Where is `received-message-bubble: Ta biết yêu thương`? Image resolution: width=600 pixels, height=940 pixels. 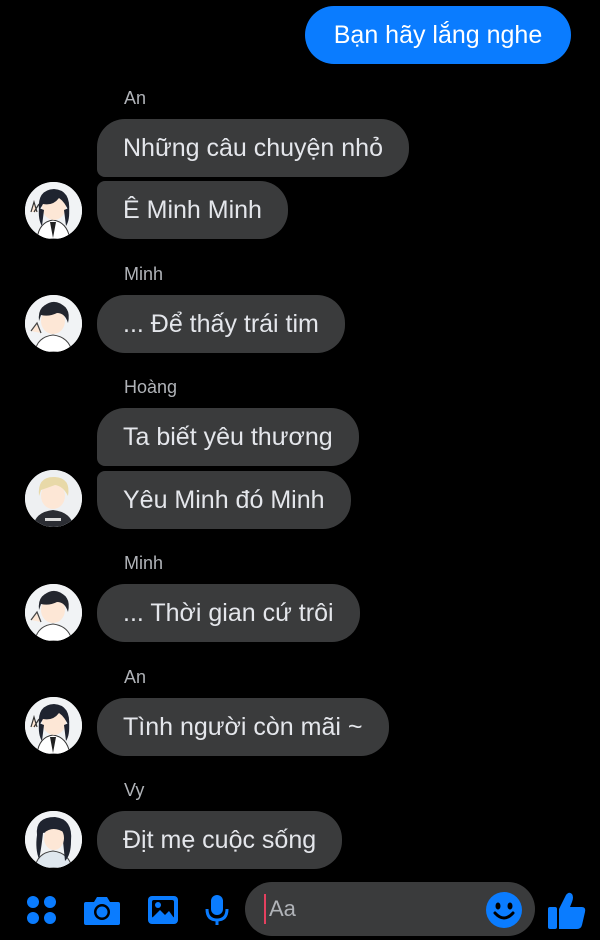 received-message-bubble: Ta biết yêu thương is located at coordinates (228, 437).